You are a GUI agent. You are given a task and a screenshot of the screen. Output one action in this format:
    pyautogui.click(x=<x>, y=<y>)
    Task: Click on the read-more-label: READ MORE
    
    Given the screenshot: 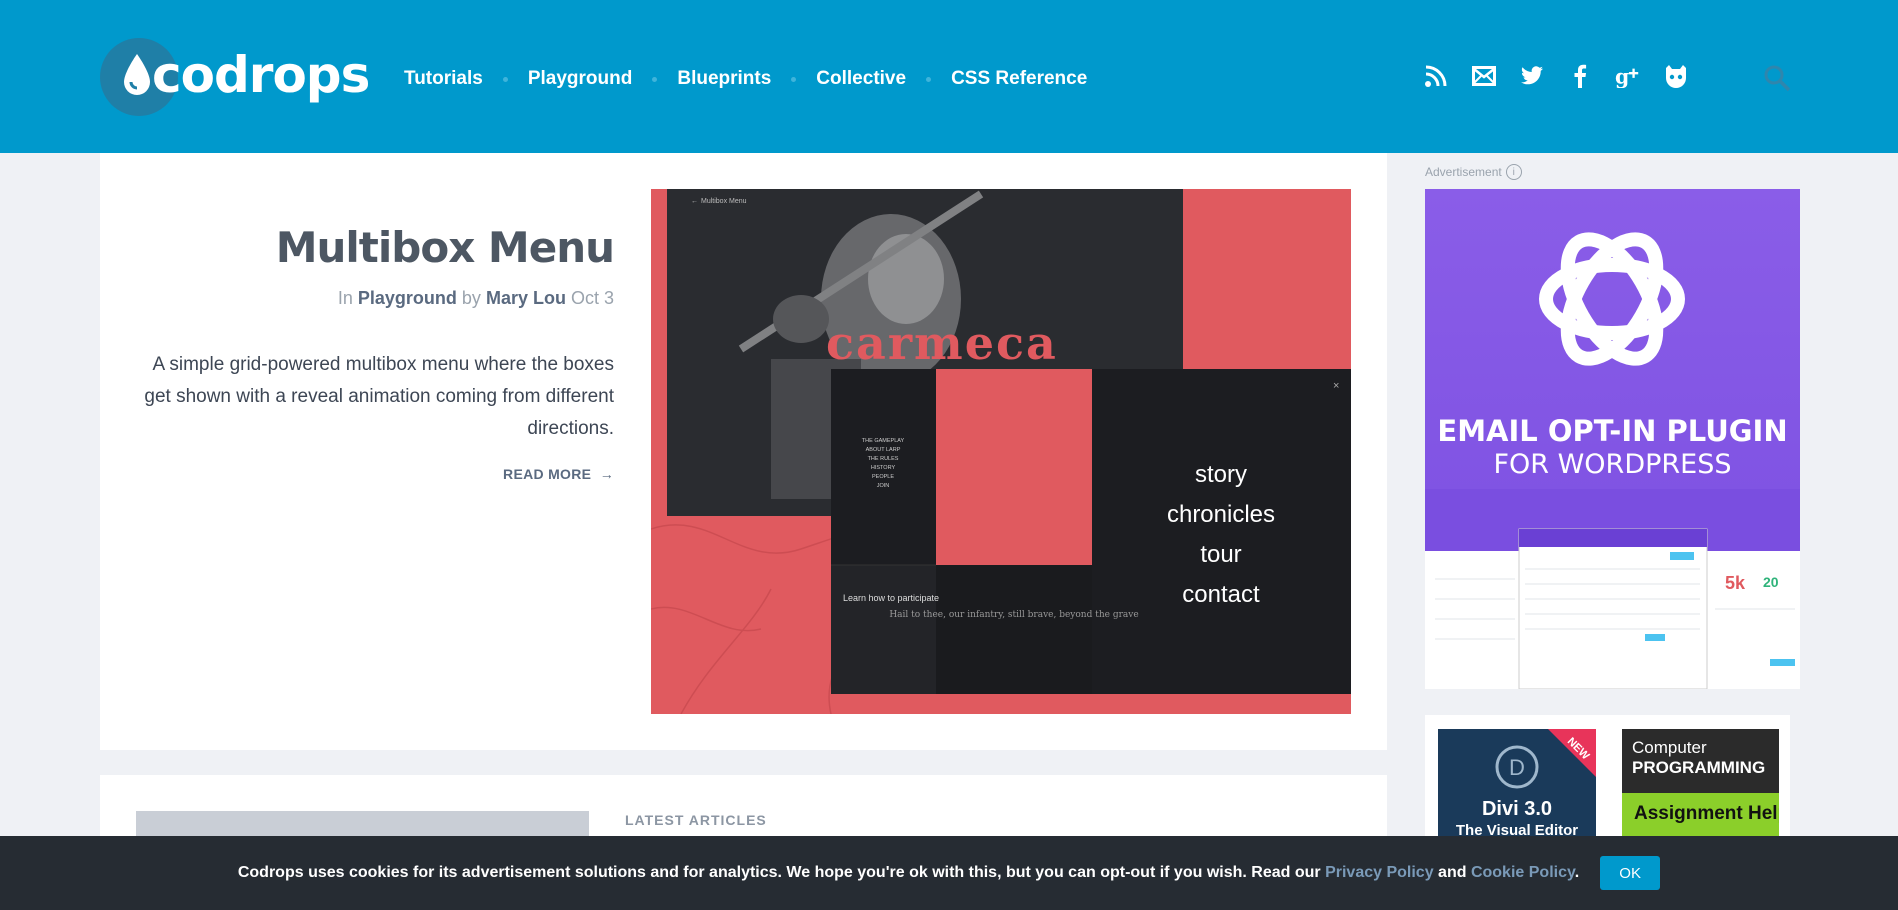 What is the action you would take?
    pyautogui.click(x=547, y=474)
    